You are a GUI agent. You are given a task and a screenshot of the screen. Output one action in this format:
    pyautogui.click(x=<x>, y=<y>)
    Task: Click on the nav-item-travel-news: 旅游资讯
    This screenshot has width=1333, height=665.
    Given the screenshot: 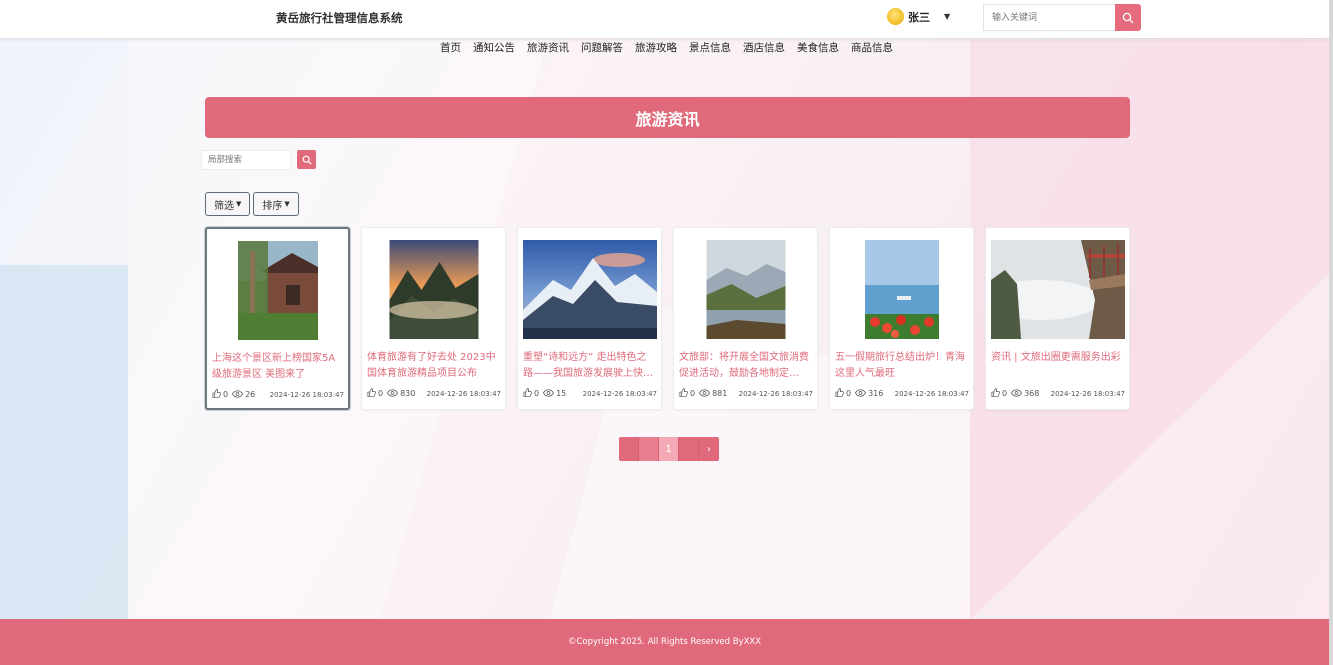 What is the action you would take?
    pyautogui.click(x=548, y=47)
    